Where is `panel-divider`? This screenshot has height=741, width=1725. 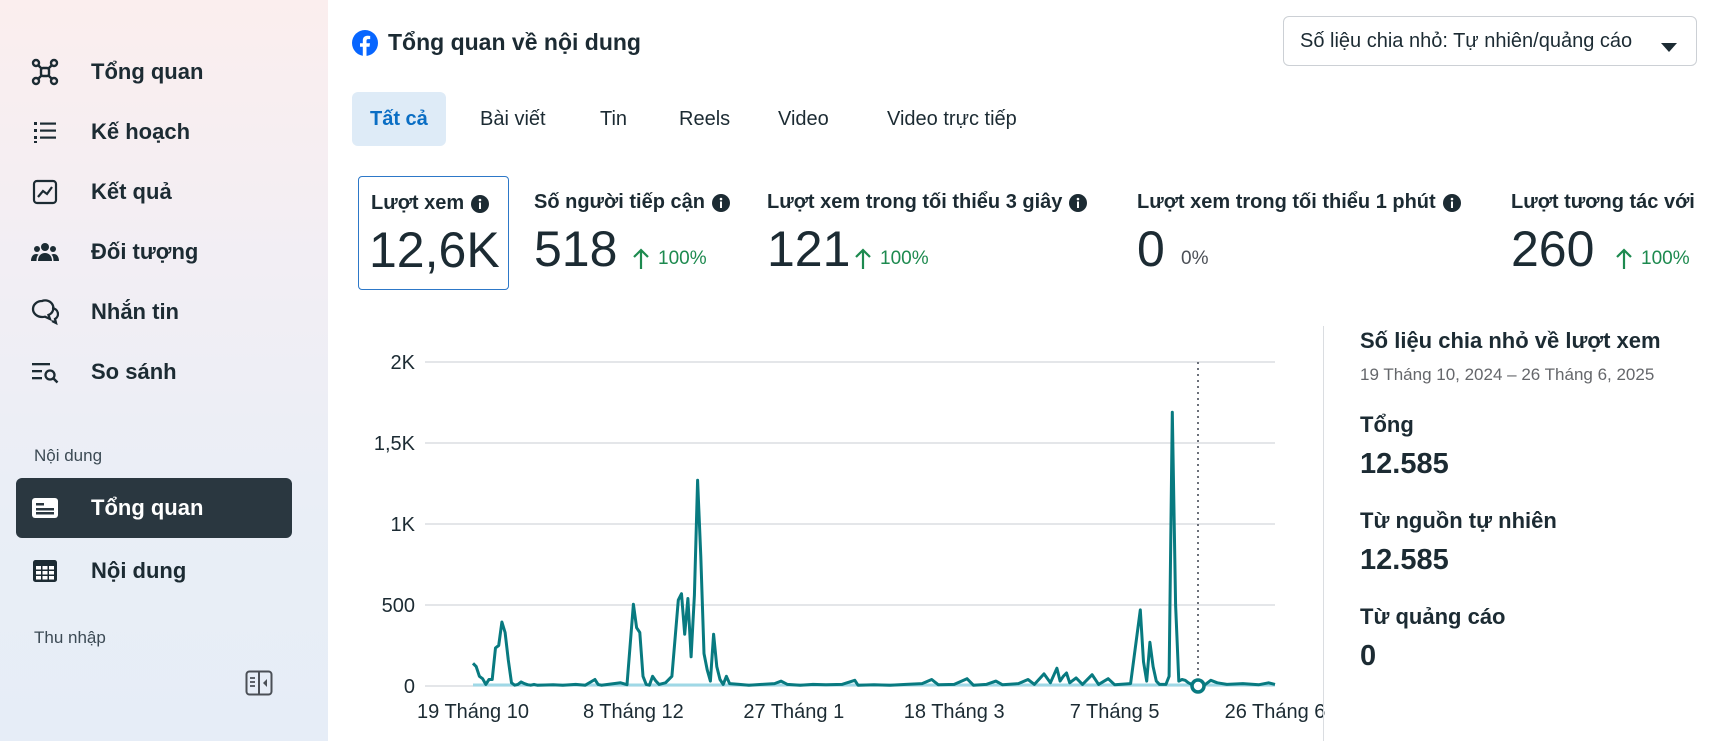
panel-divider is located at coordinates (1323, 533).